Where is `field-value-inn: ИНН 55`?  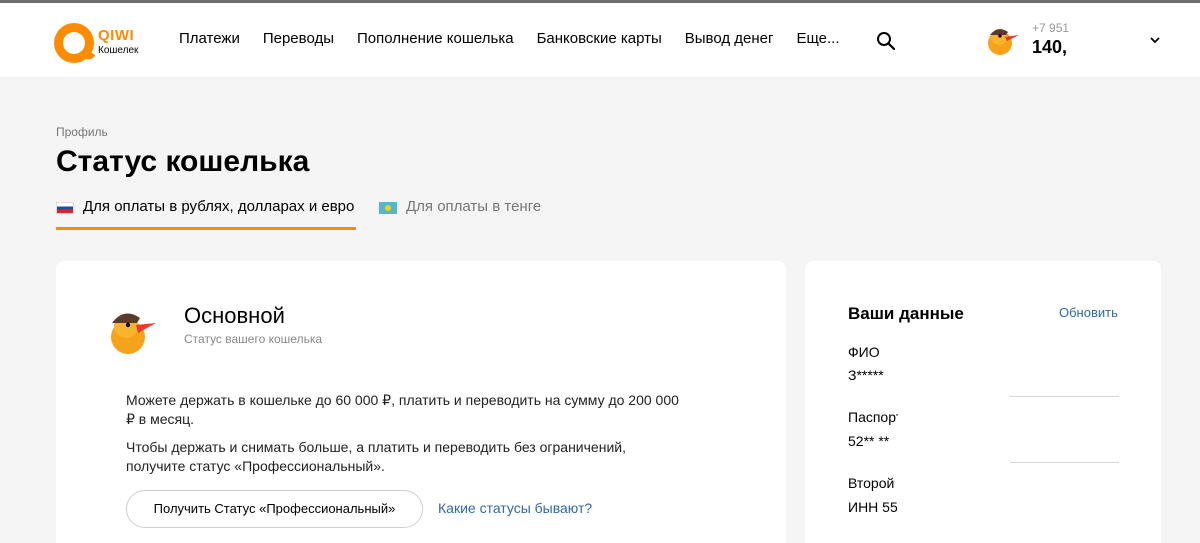
field-value-inn: ИНН 55 is located at coordinates (873, 507).